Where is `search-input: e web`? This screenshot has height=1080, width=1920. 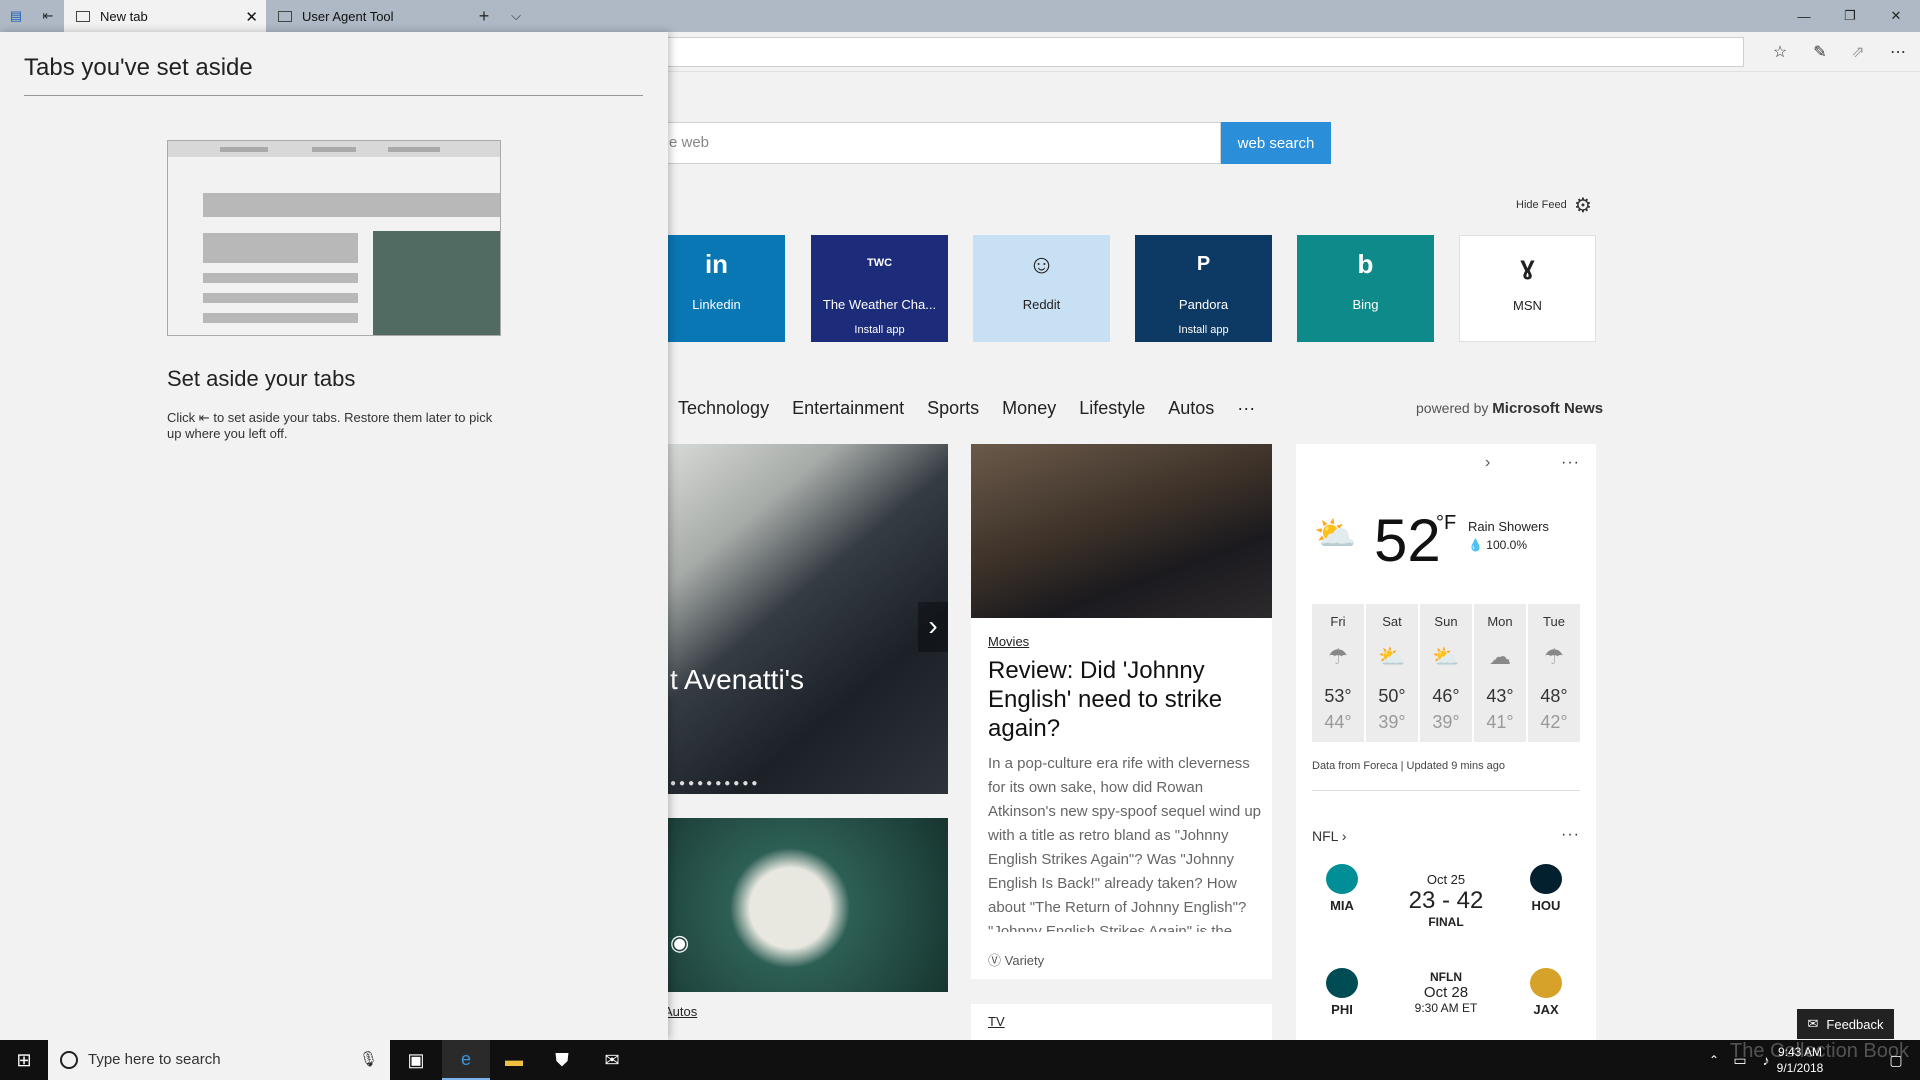
search-input: e web is located at coordinates (910, 143).